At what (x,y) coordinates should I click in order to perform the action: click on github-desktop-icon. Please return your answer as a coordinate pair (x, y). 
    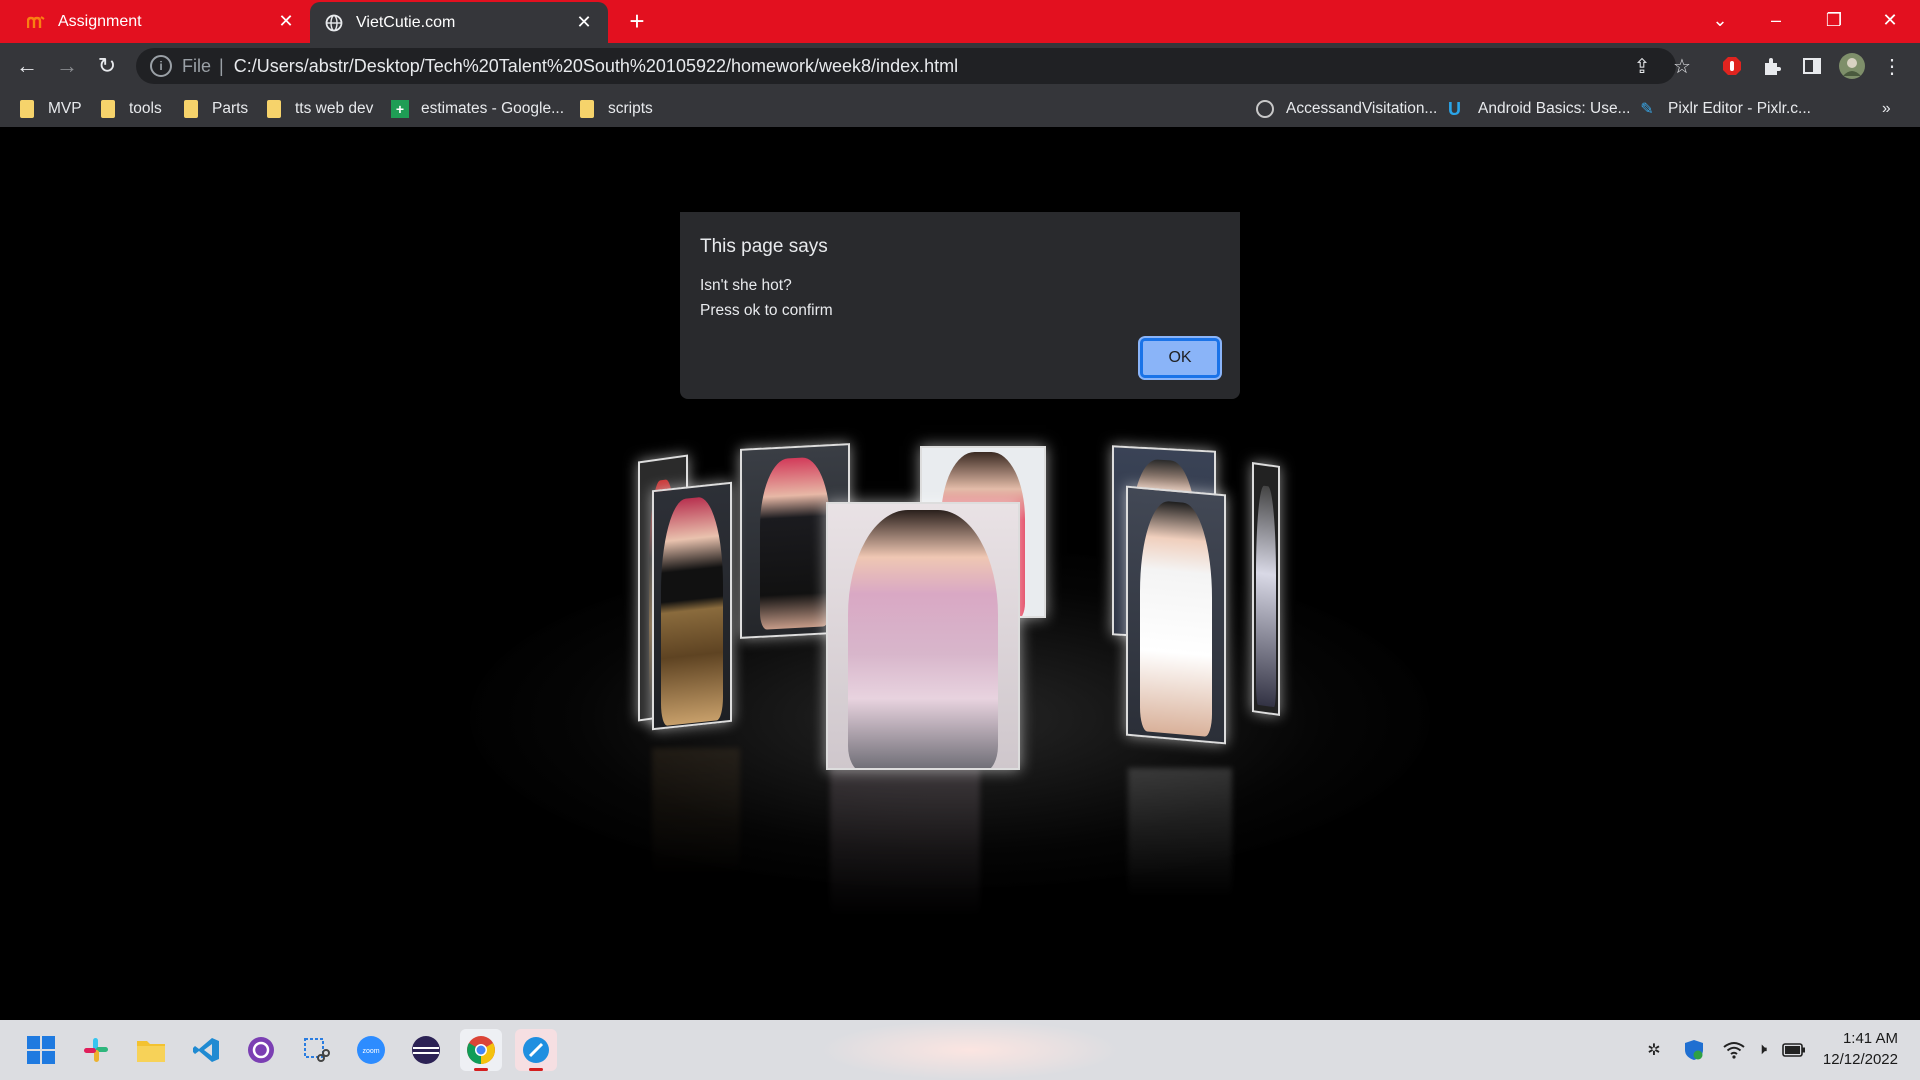
    Looking at the image, I should click on (261, 1050).